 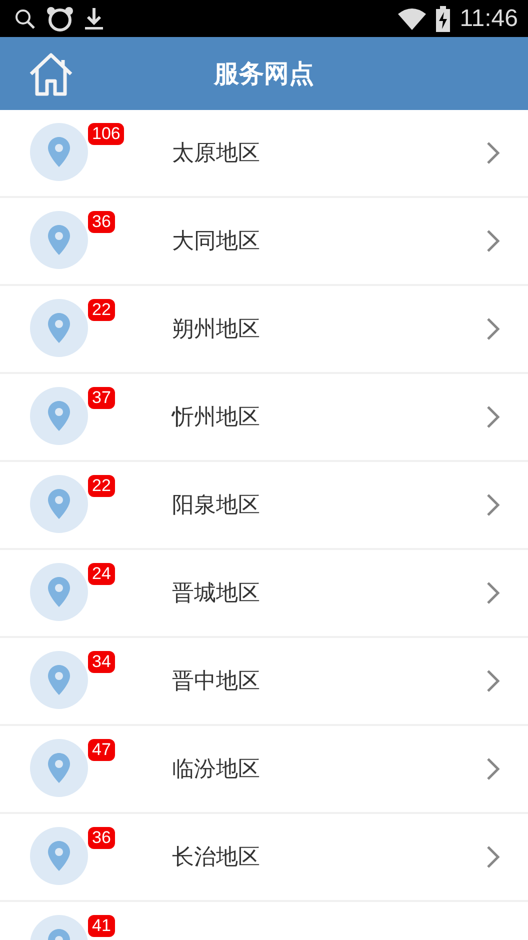 What do you see at coordinates (216, 858) in the screenshot?
I see `region-name: 长治地区` at bounding box center [216, 858].